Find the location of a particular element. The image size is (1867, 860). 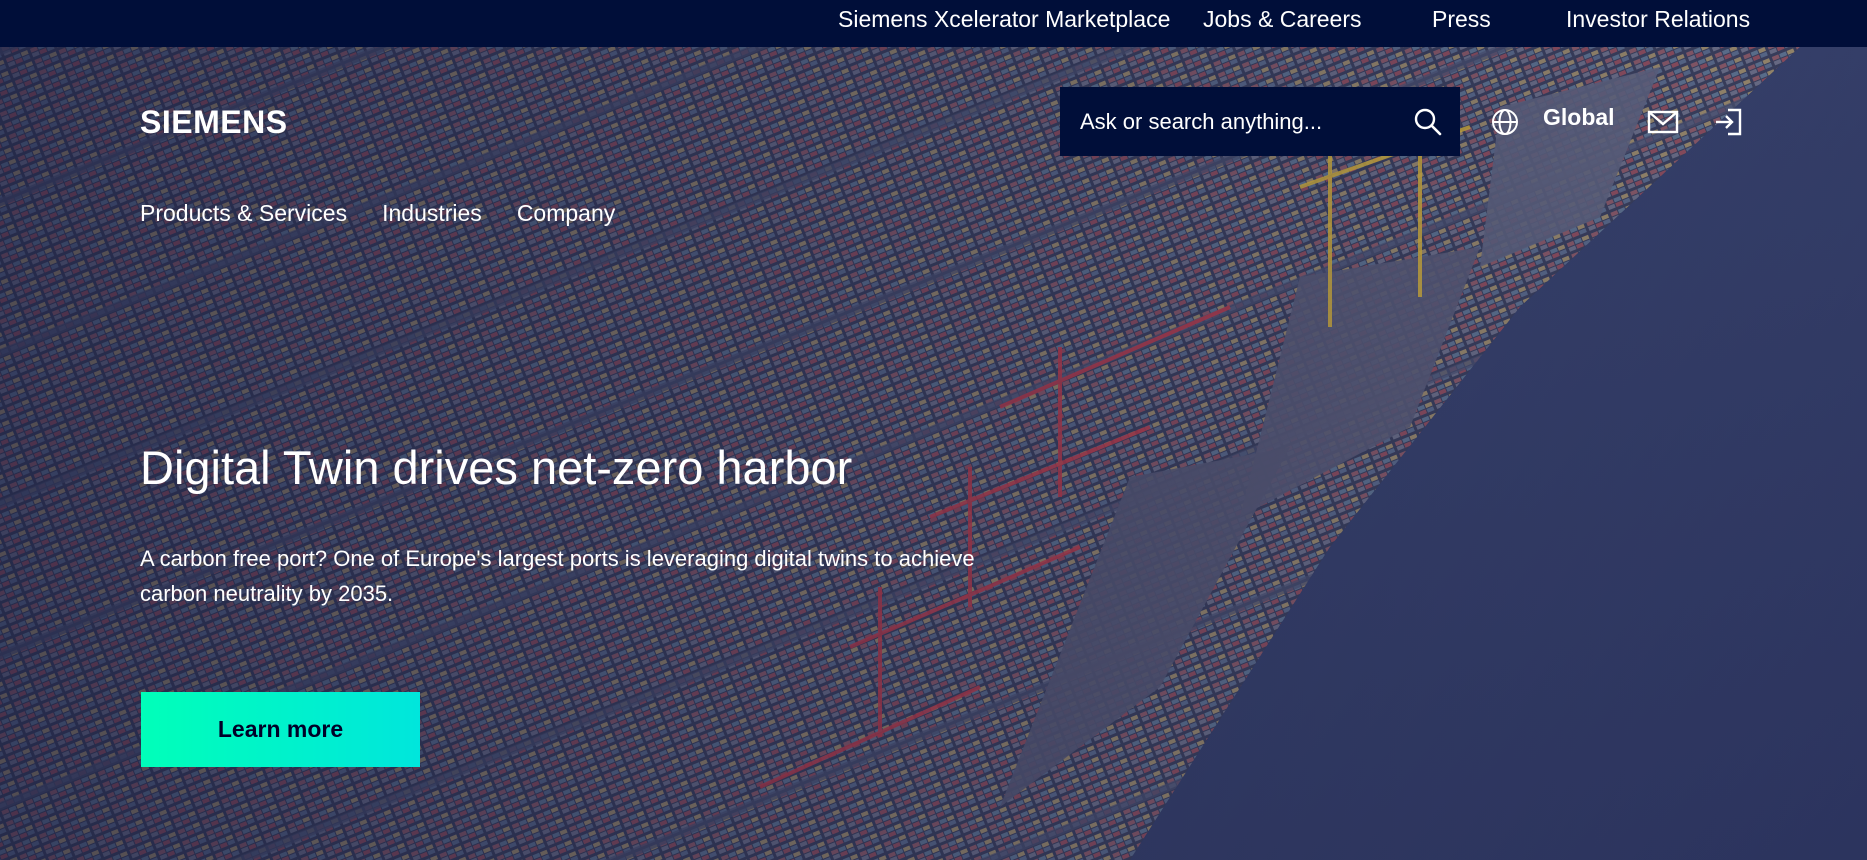

nav-item-products-services: Products & Services is located at coordinates (243, 213).